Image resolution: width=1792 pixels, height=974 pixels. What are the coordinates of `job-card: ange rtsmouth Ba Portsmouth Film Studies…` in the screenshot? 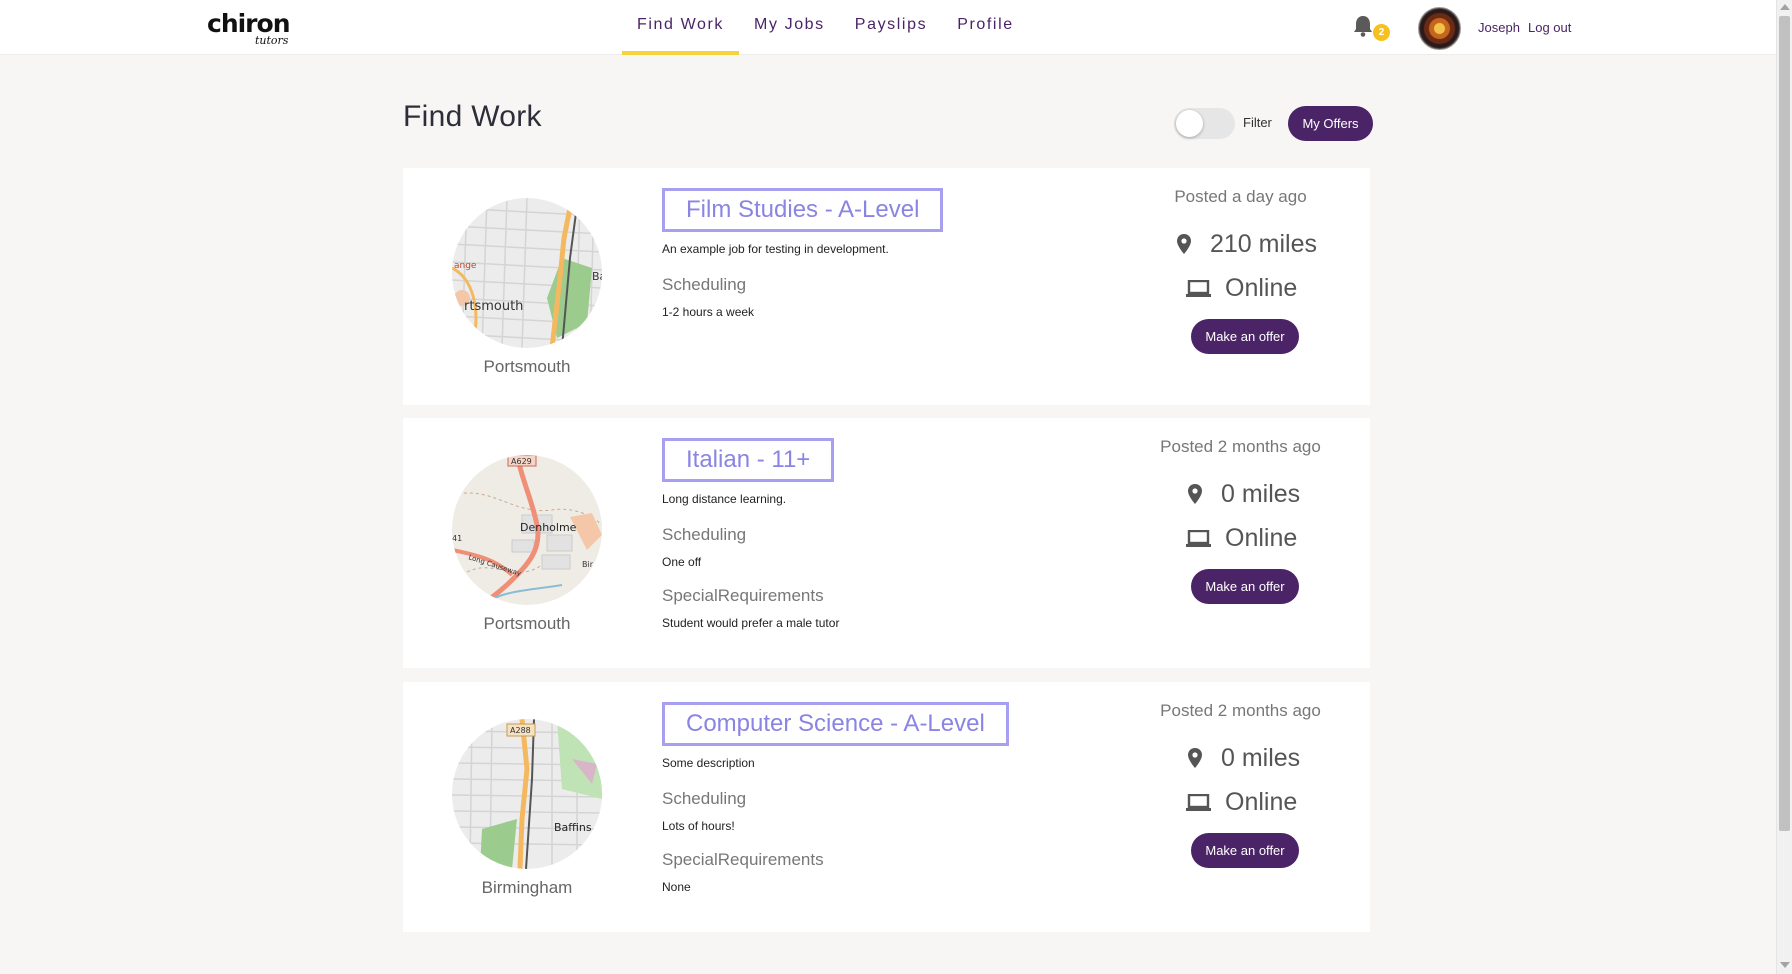 It's located at (886, 286).